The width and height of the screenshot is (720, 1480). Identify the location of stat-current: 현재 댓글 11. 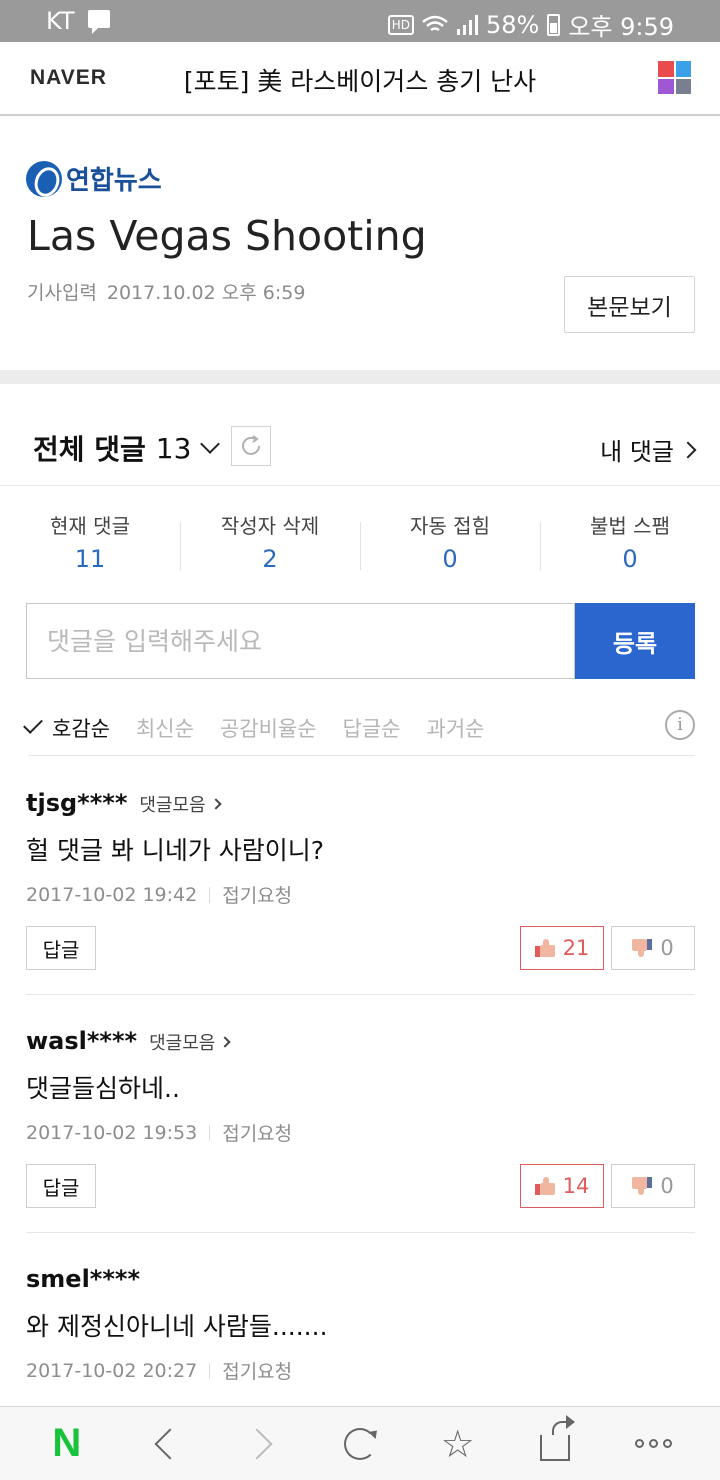
(90, 545).